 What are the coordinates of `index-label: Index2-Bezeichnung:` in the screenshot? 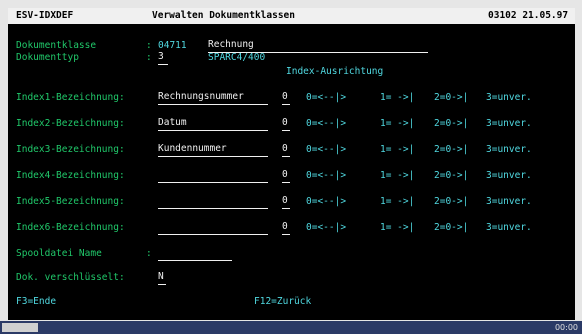 It's located at (70, 123).